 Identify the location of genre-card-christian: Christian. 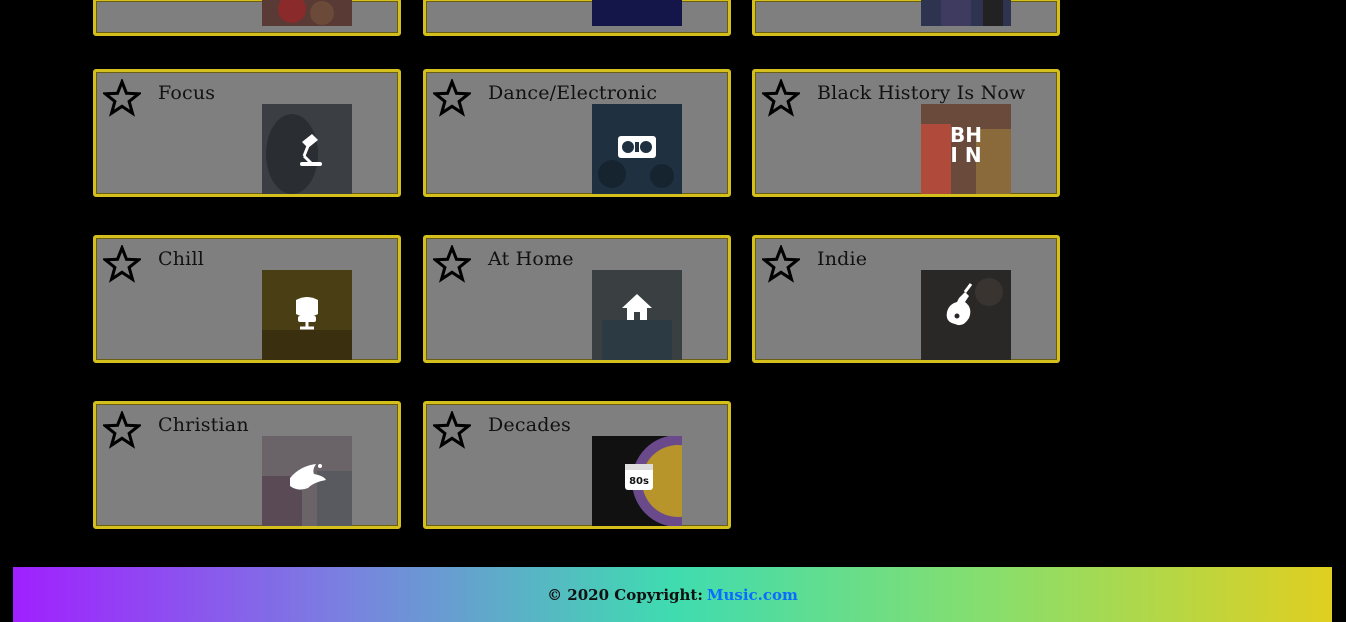
(247, 465).